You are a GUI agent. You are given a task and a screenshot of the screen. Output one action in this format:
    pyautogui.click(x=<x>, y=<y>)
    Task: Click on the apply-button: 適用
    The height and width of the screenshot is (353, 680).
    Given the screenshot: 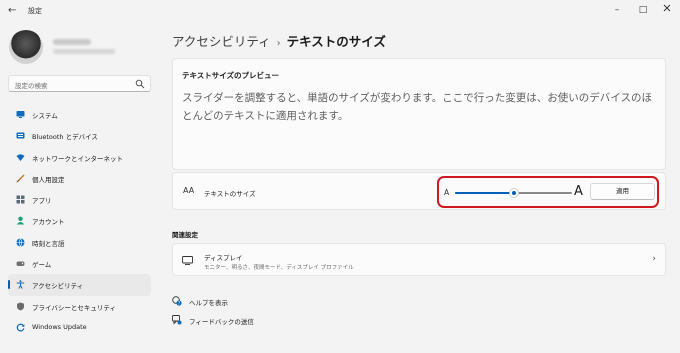 What is the action you would take?
    pyautogui.click(x=622, y=191)
    